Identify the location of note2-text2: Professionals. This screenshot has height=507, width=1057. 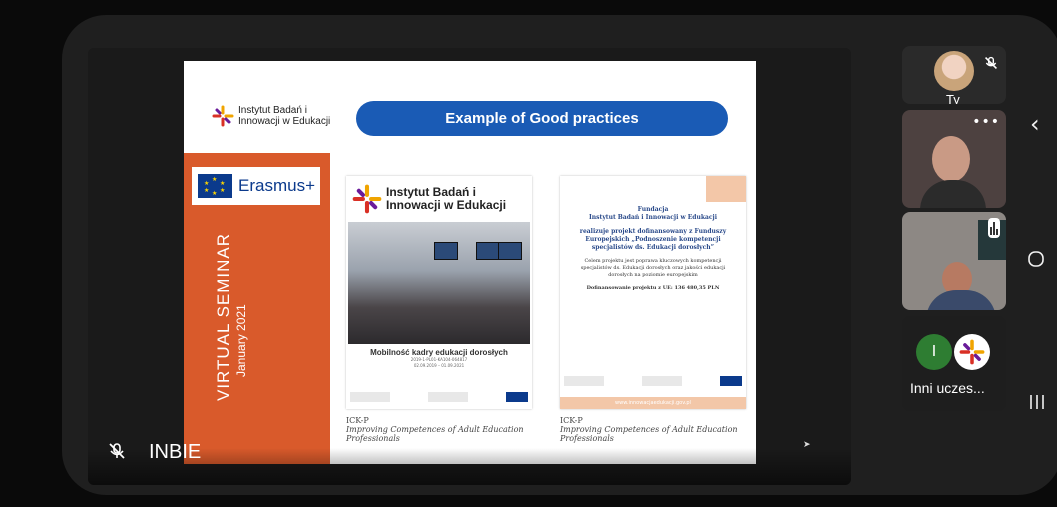
(587, 438).